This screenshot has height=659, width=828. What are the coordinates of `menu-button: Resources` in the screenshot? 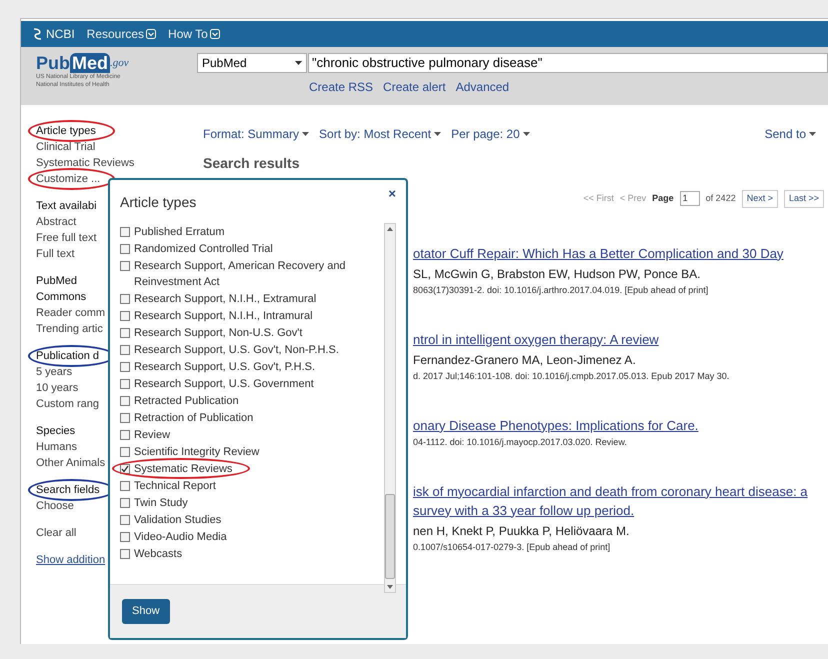 It's located at (121, 34).